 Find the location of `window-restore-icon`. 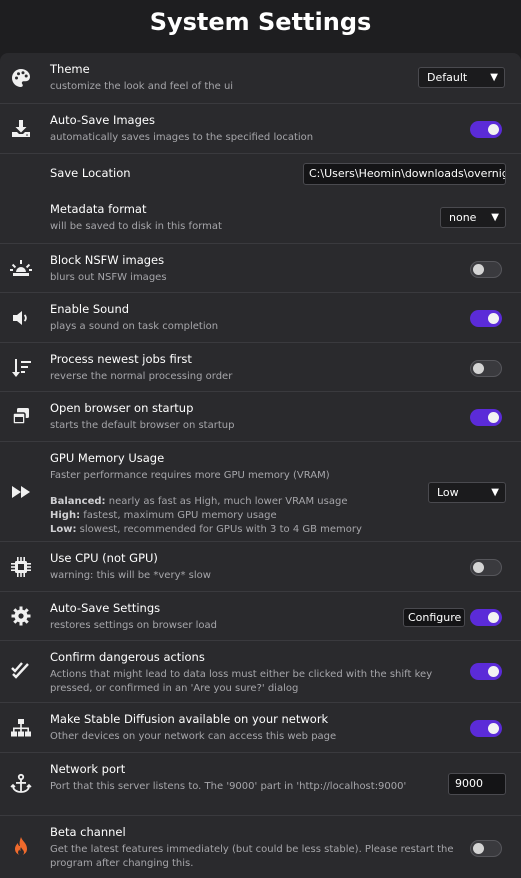

window-restore-icon is located at coordinates (21, 416).